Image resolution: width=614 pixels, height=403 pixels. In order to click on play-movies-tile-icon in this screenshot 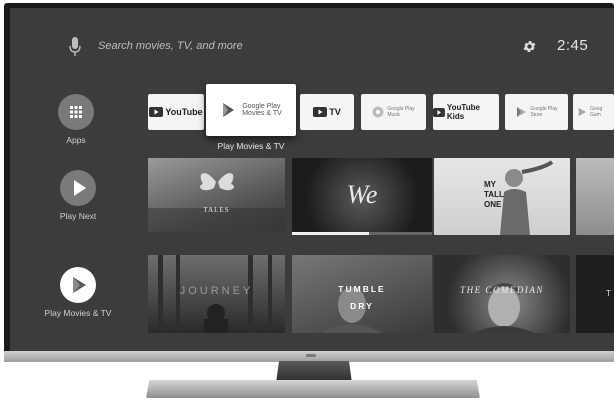, I will do `click(229, 110)`.